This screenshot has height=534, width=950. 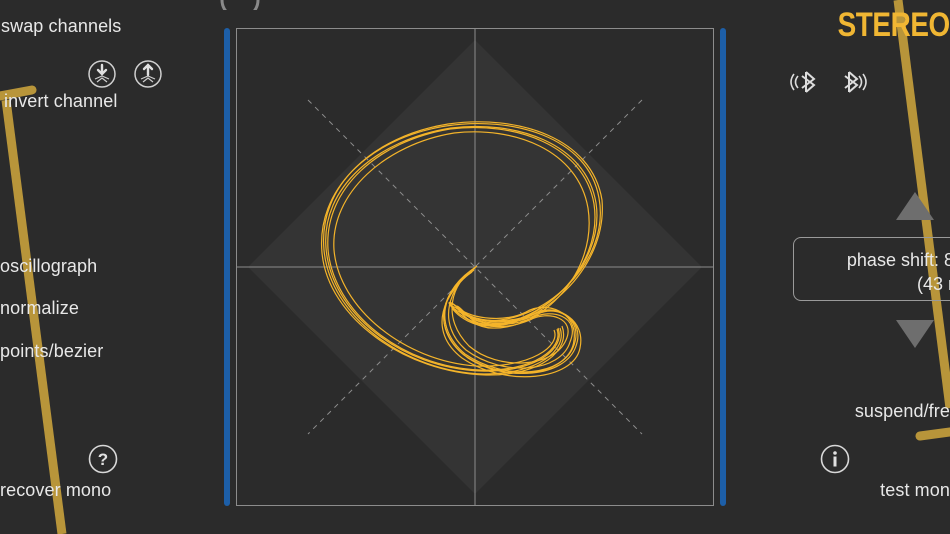 What do you see at coordinates (915, 334) in the screenshot?
I see `triangle-down-icon` at bounding box center [915, 334].